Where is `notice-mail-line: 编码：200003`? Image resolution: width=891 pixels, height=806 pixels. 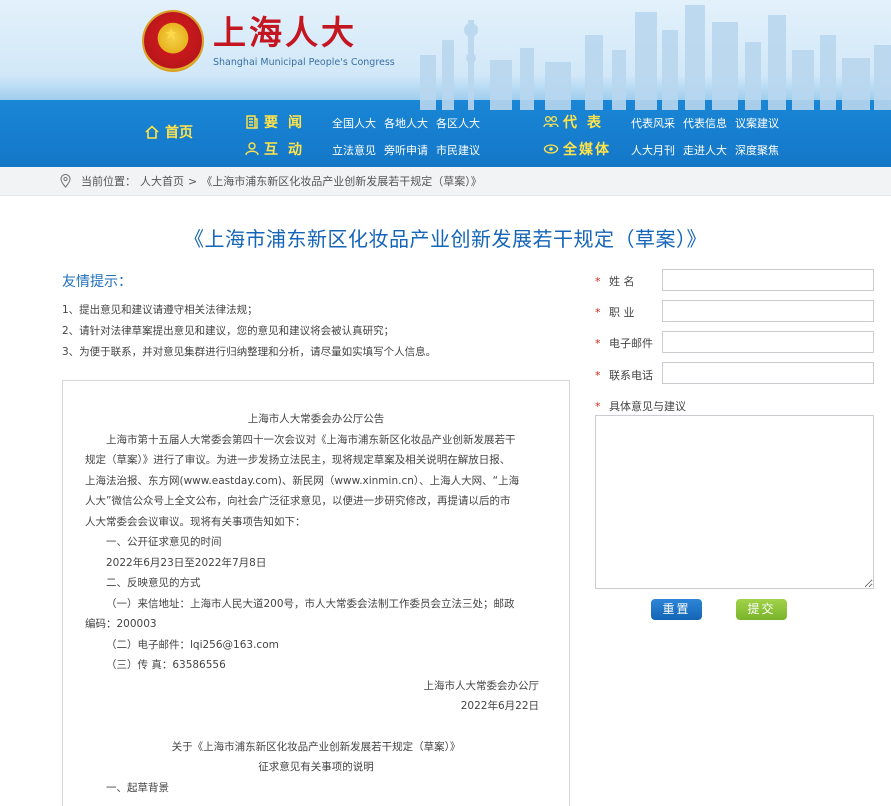
notice-mail-line: 编码：200003 is located at coordinates (121, 624).